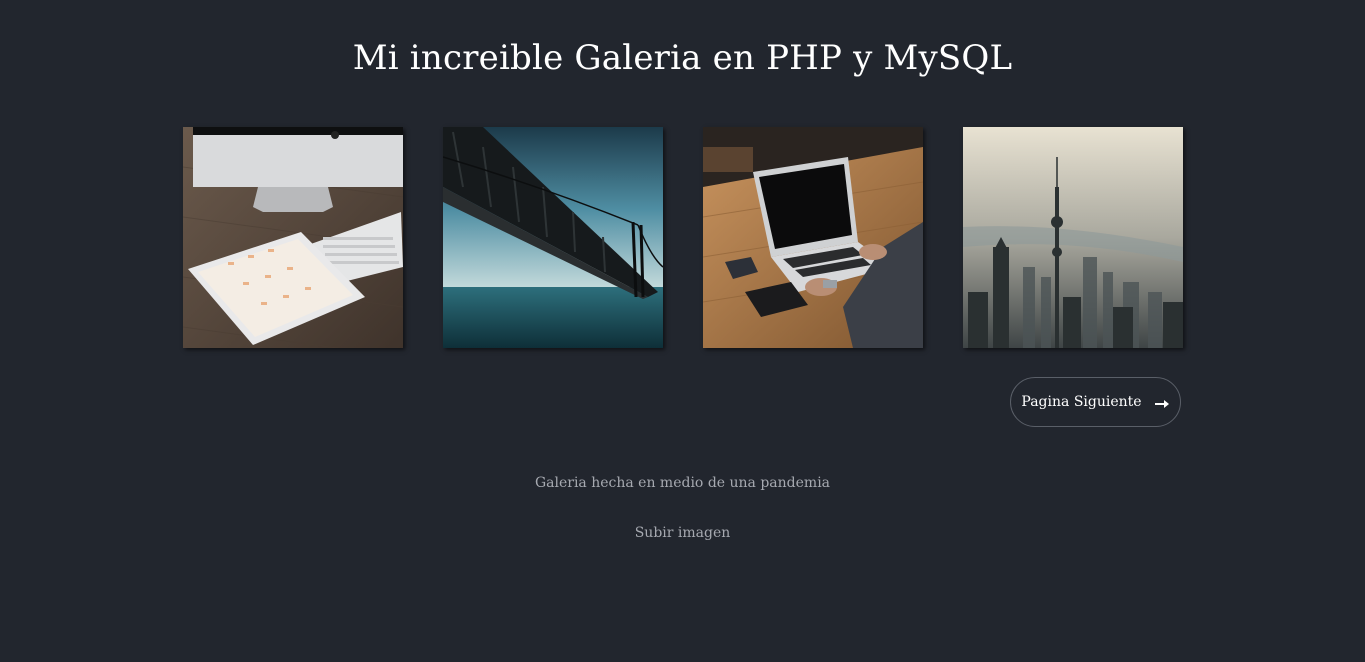 The height and width of the screenshot is (662, 1365). I want to click on bridge-over-sea-photo, so click(553, 237).